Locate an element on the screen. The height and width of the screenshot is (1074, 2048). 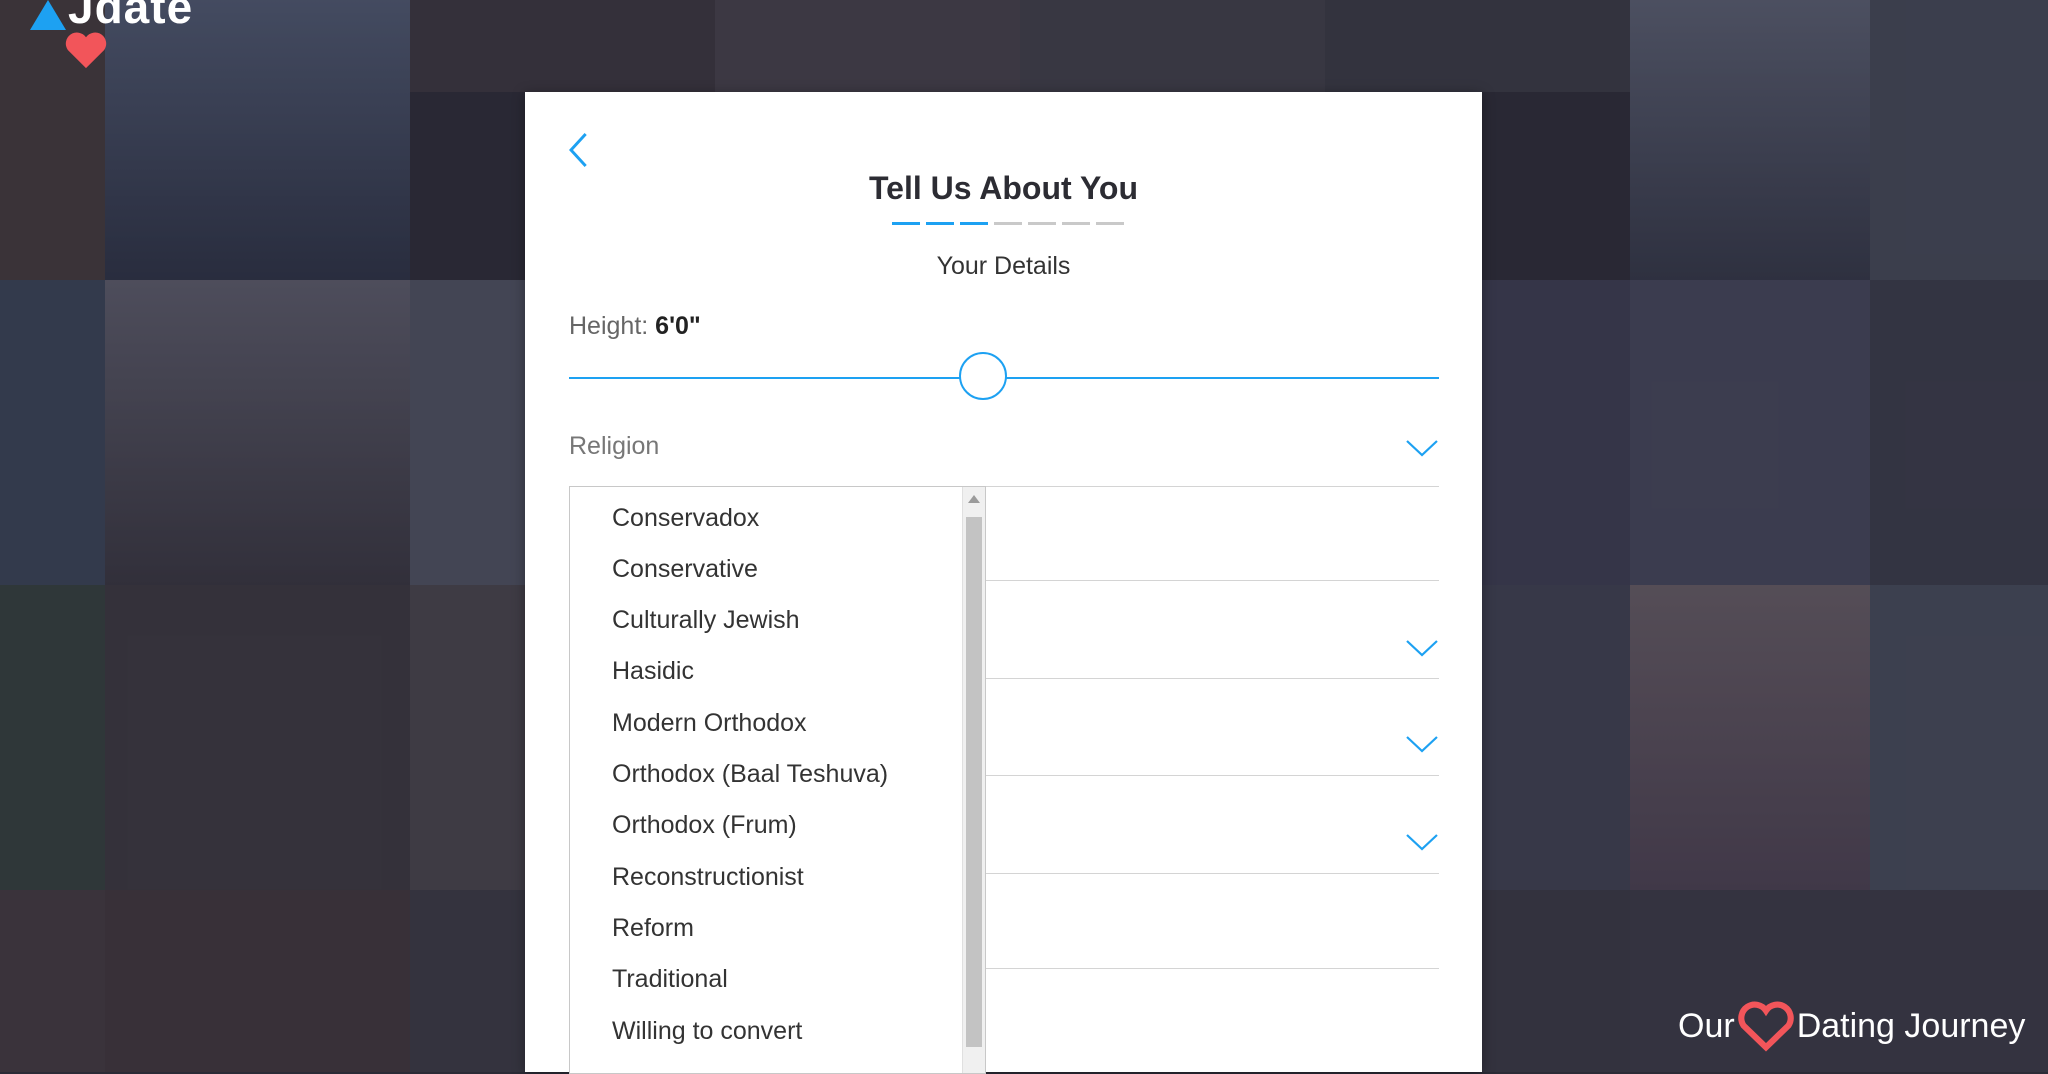
religion-option: Orthodox (Baal Teshuva) is located at coordinates (750, 774).